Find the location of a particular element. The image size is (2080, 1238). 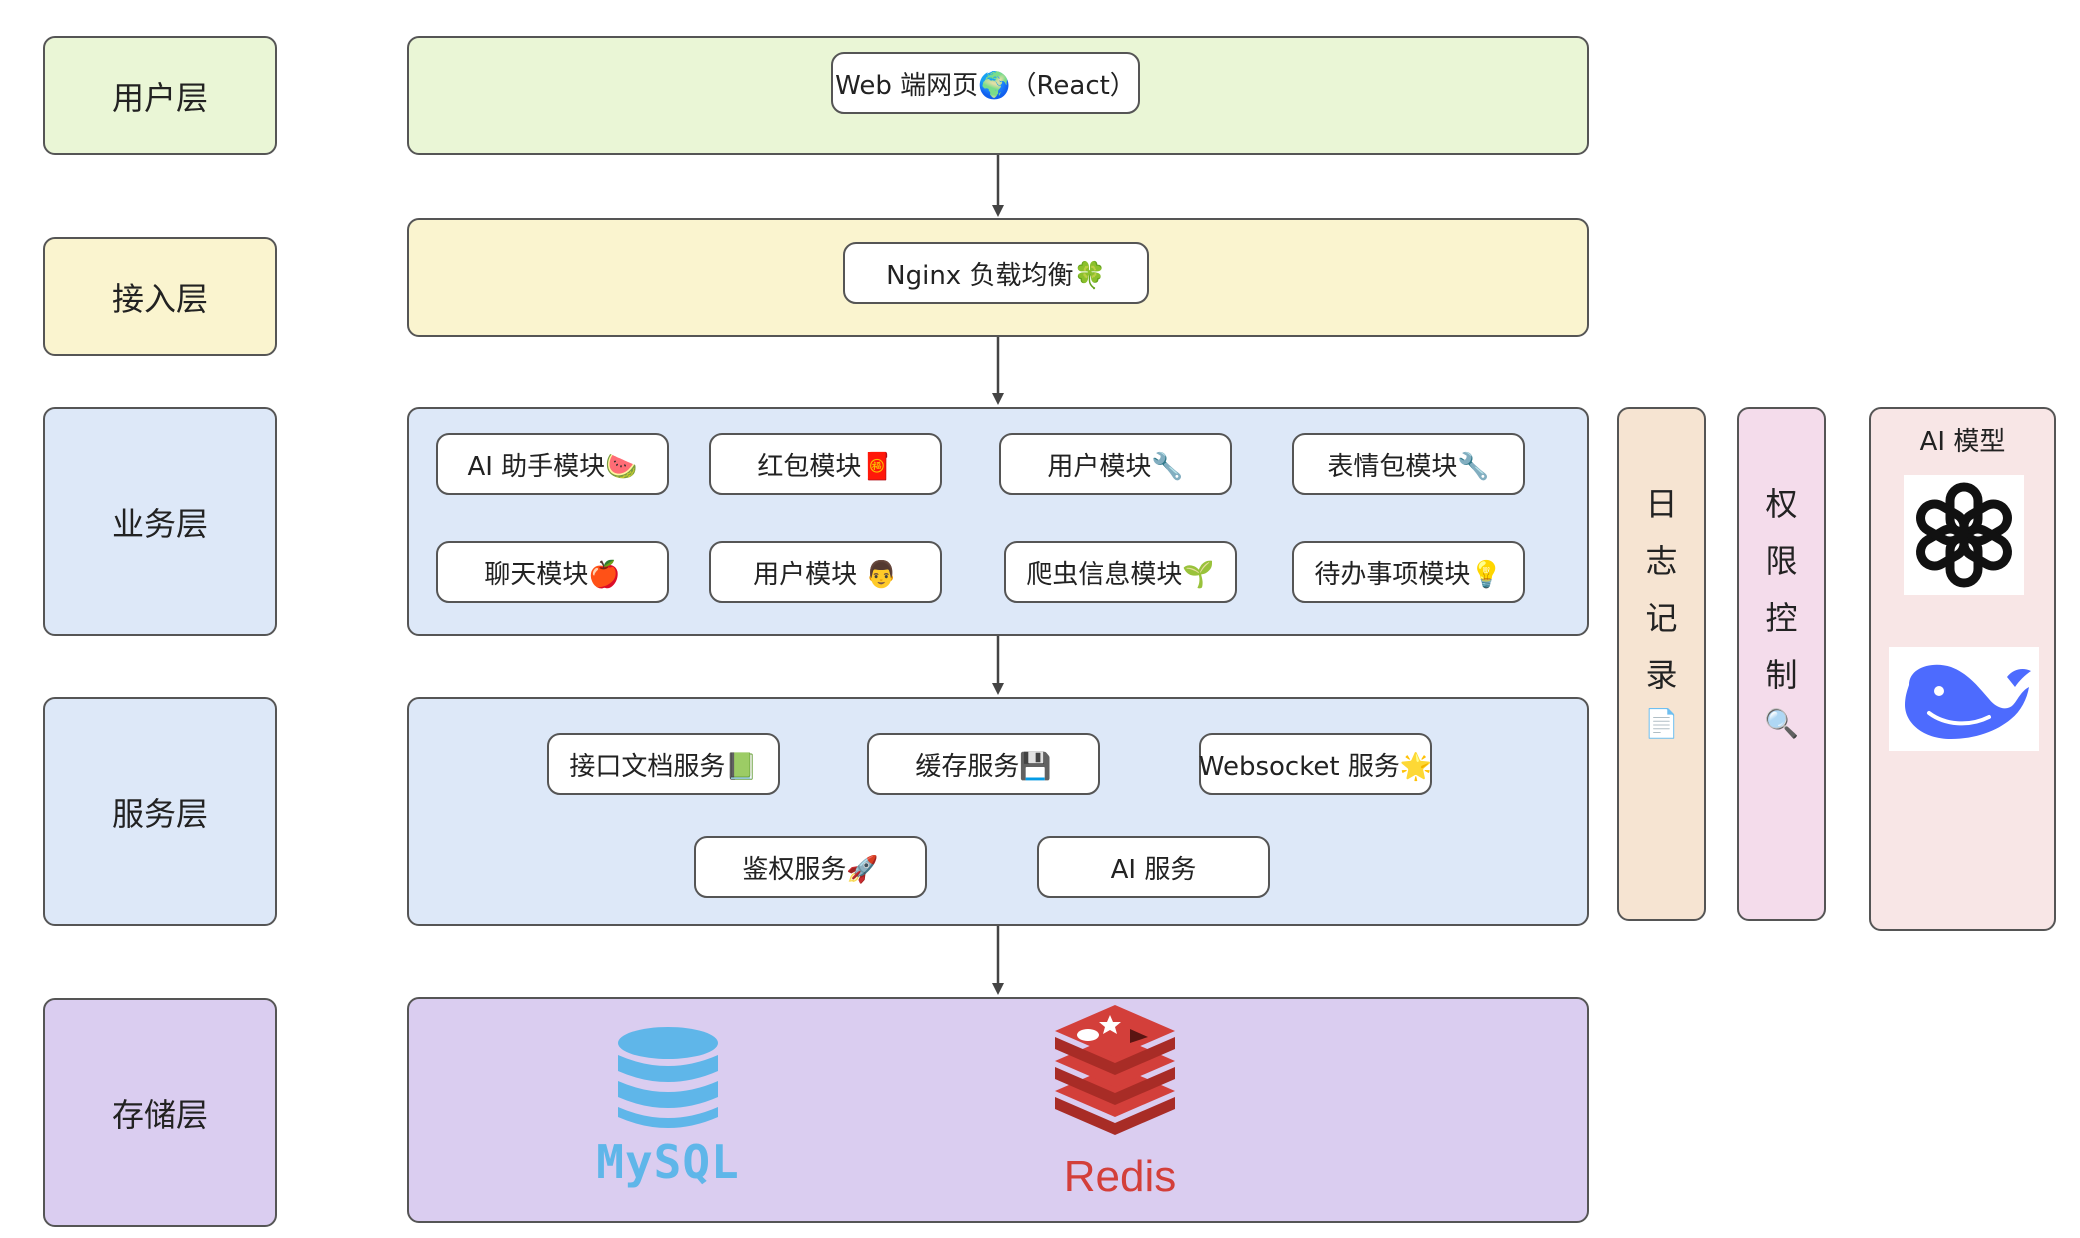

layer-label-business: 业务层 is located at coordinates (160, 521).